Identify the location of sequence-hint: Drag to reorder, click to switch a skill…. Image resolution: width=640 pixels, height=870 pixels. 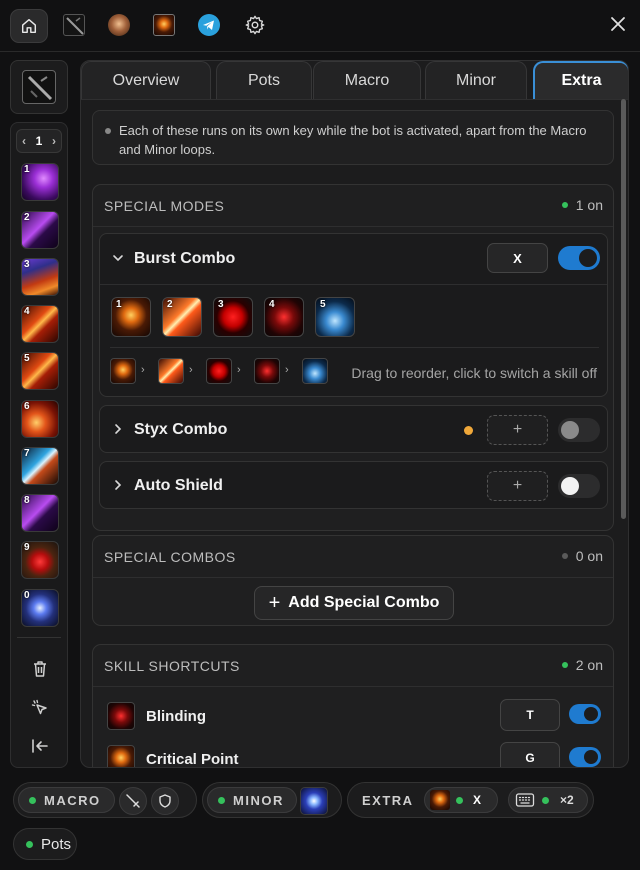
(474, 373).